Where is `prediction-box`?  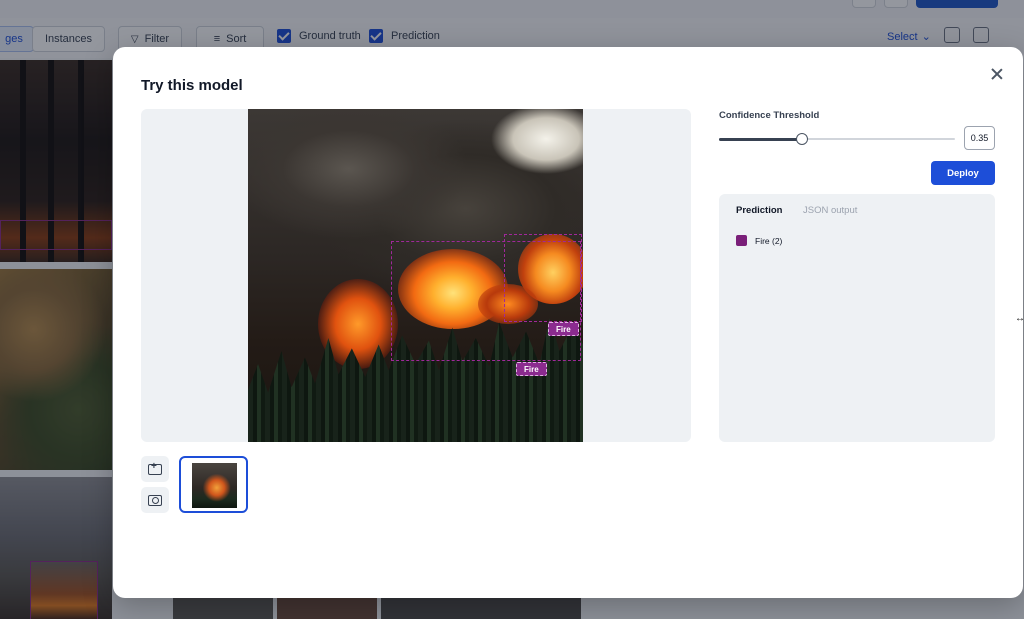 prediction-box is located at coordinates (543, 278).